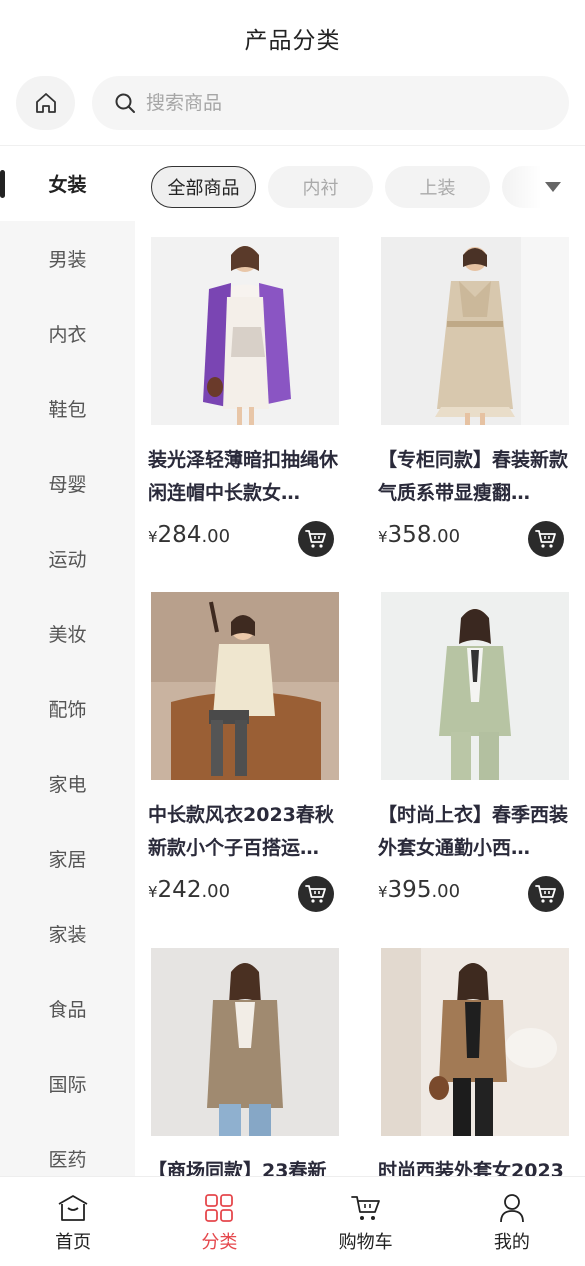  I want to click on nav-label: 我的, so click(511, 1242).